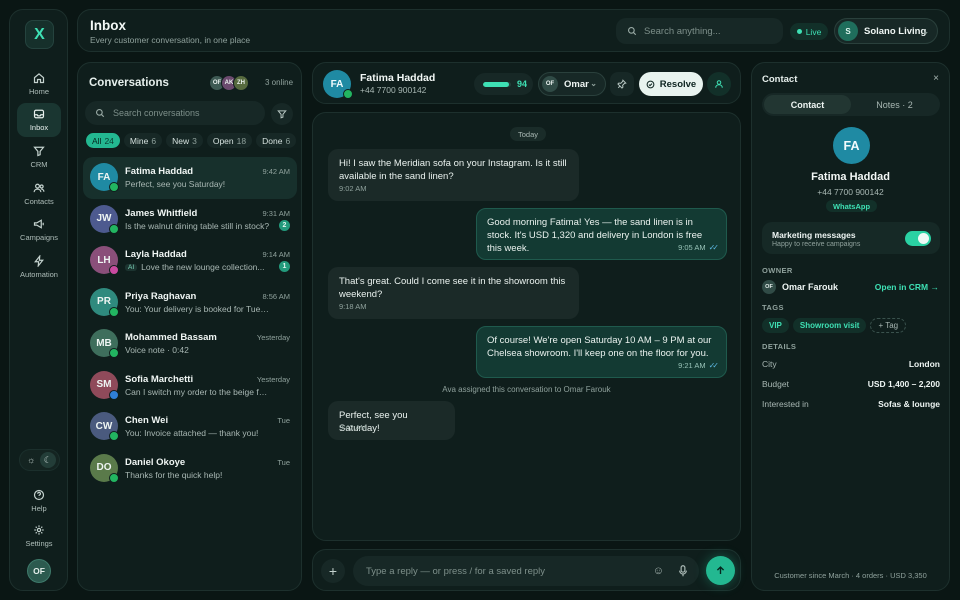 The height and width of the screenshot is (600, 960). Describe the element at coordinates (909, 404) in the screenshot. I see `detail-value: Sofas & lounge` at that location.